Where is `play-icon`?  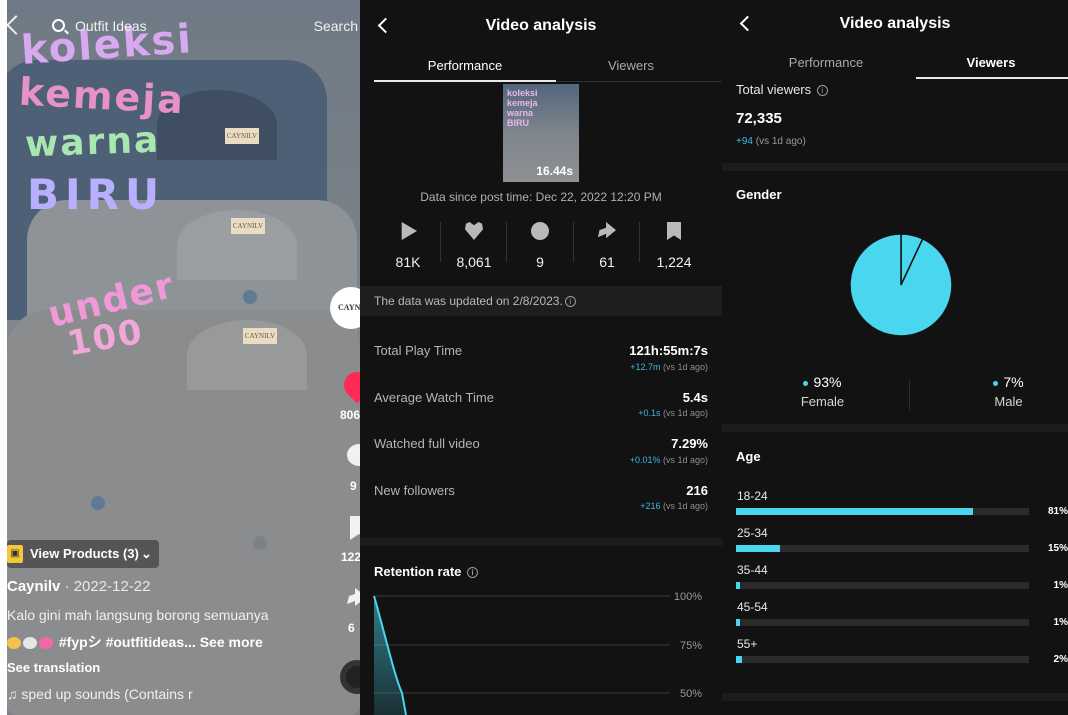 play-icon is located at coordinates (409, 231).